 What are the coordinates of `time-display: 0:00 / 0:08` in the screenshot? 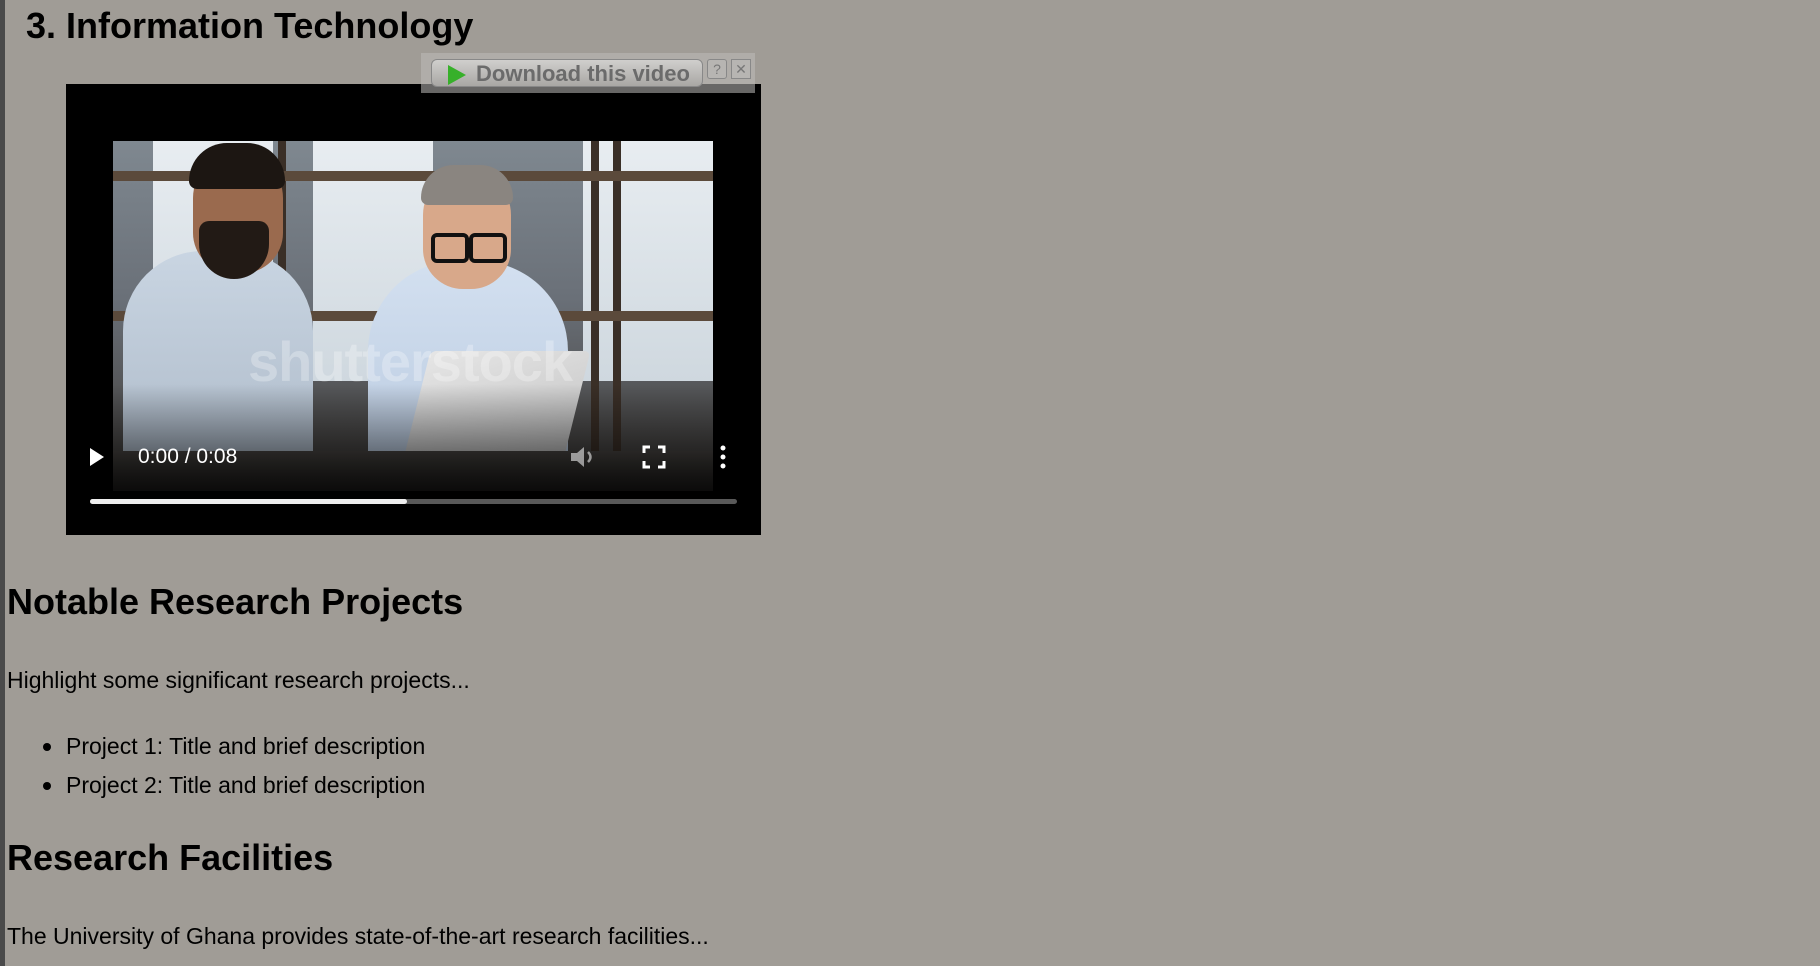 It's located at (188, 456).